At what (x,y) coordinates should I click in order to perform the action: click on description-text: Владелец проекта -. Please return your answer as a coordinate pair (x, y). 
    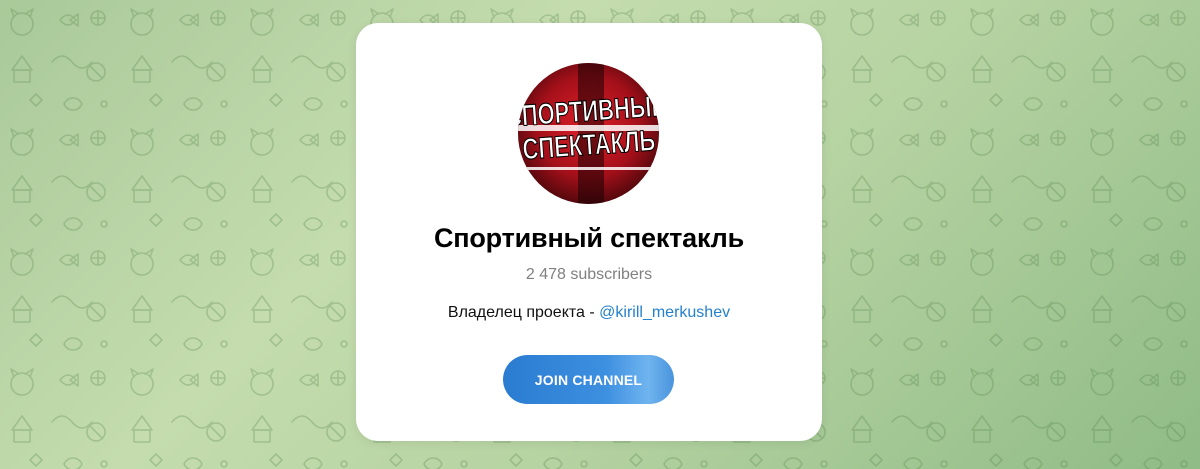
    Looking at the image, I should click on (523, 312).